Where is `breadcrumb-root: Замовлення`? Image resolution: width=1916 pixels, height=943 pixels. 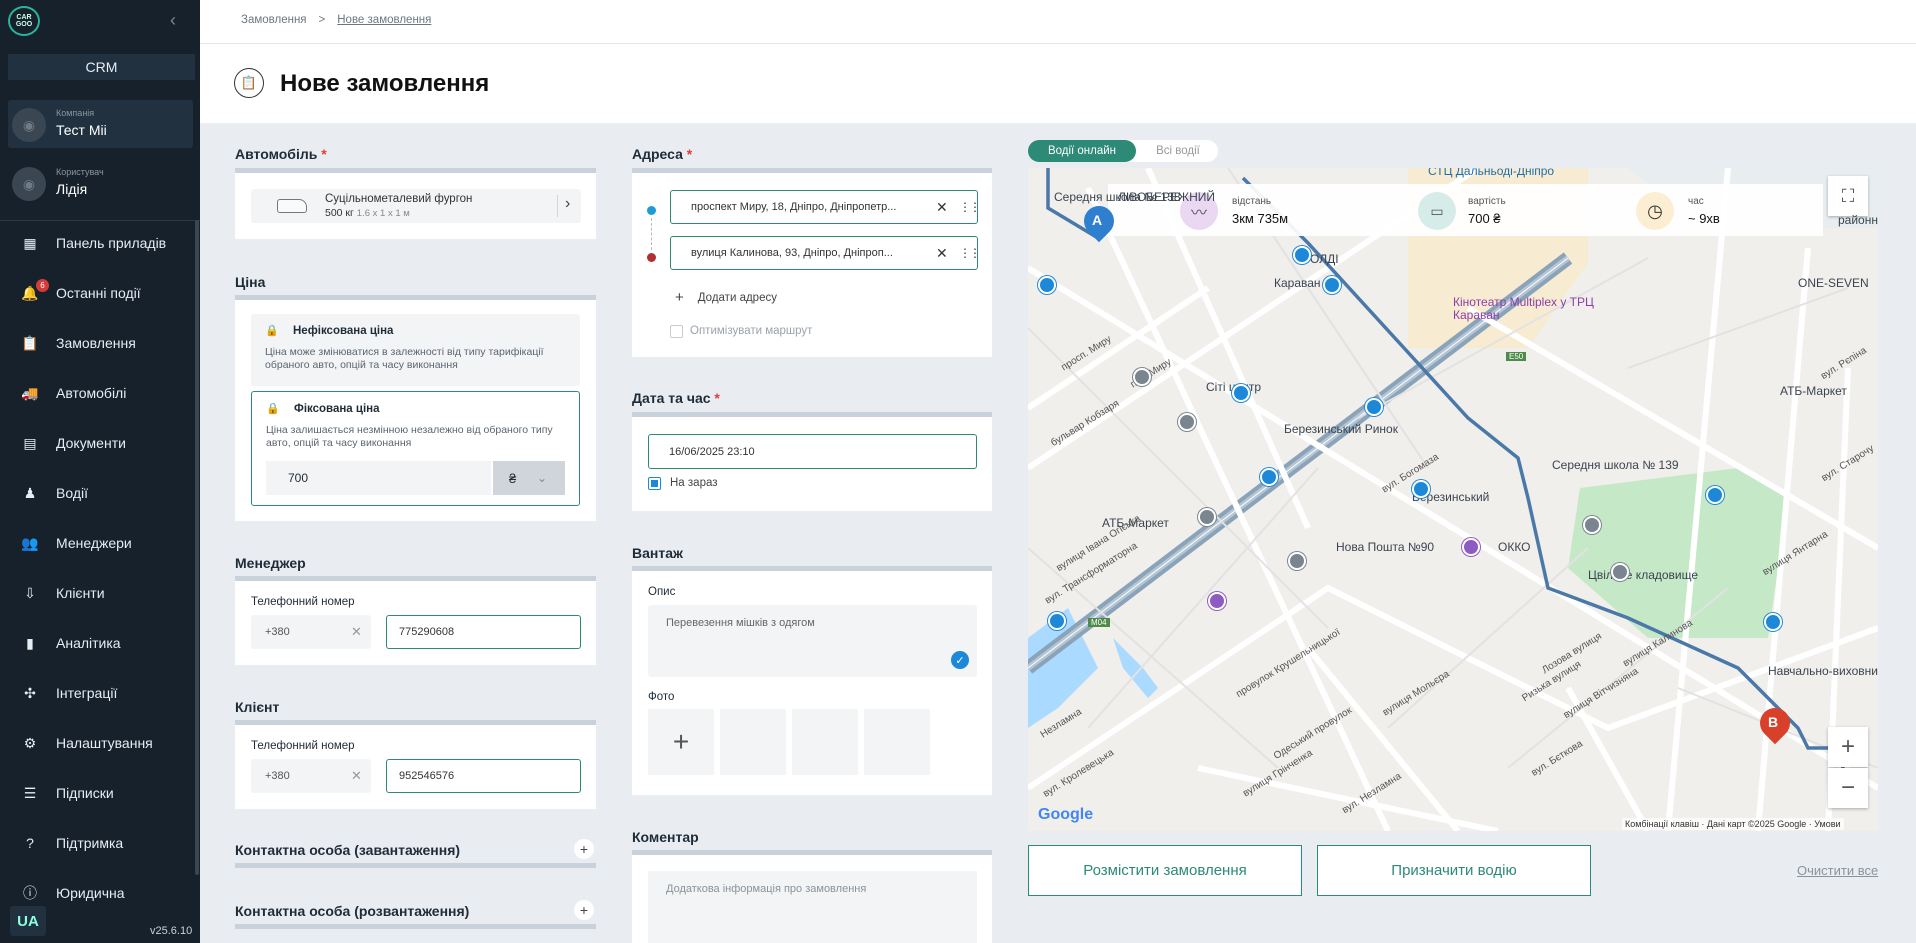
breadcrumb-root: Замовлення is located at coordinates (274, 20).